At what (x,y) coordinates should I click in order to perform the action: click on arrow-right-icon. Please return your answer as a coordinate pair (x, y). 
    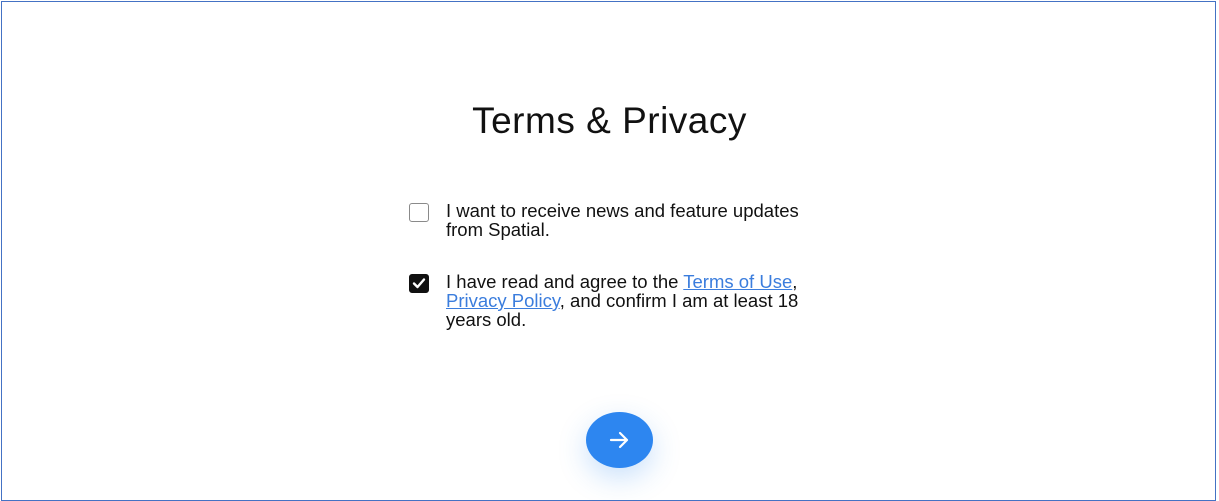
    Looking at the image, I should click on (619, 440).